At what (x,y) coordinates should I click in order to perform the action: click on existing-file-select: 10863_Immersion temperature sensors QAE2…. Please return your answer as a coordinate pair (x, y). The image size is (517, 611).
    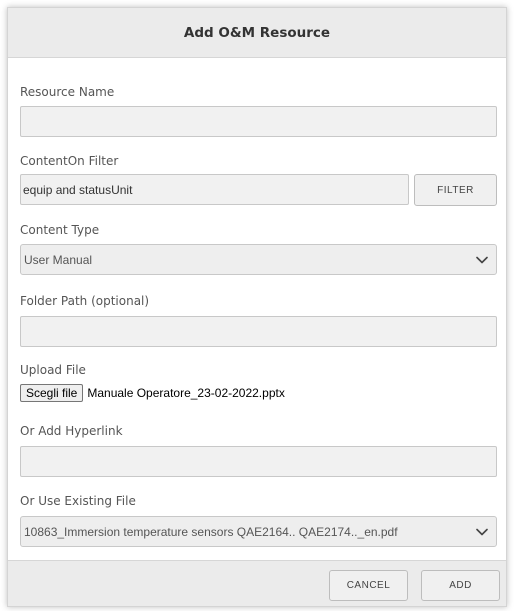
    Looking at the image, I should click on (258, 531).